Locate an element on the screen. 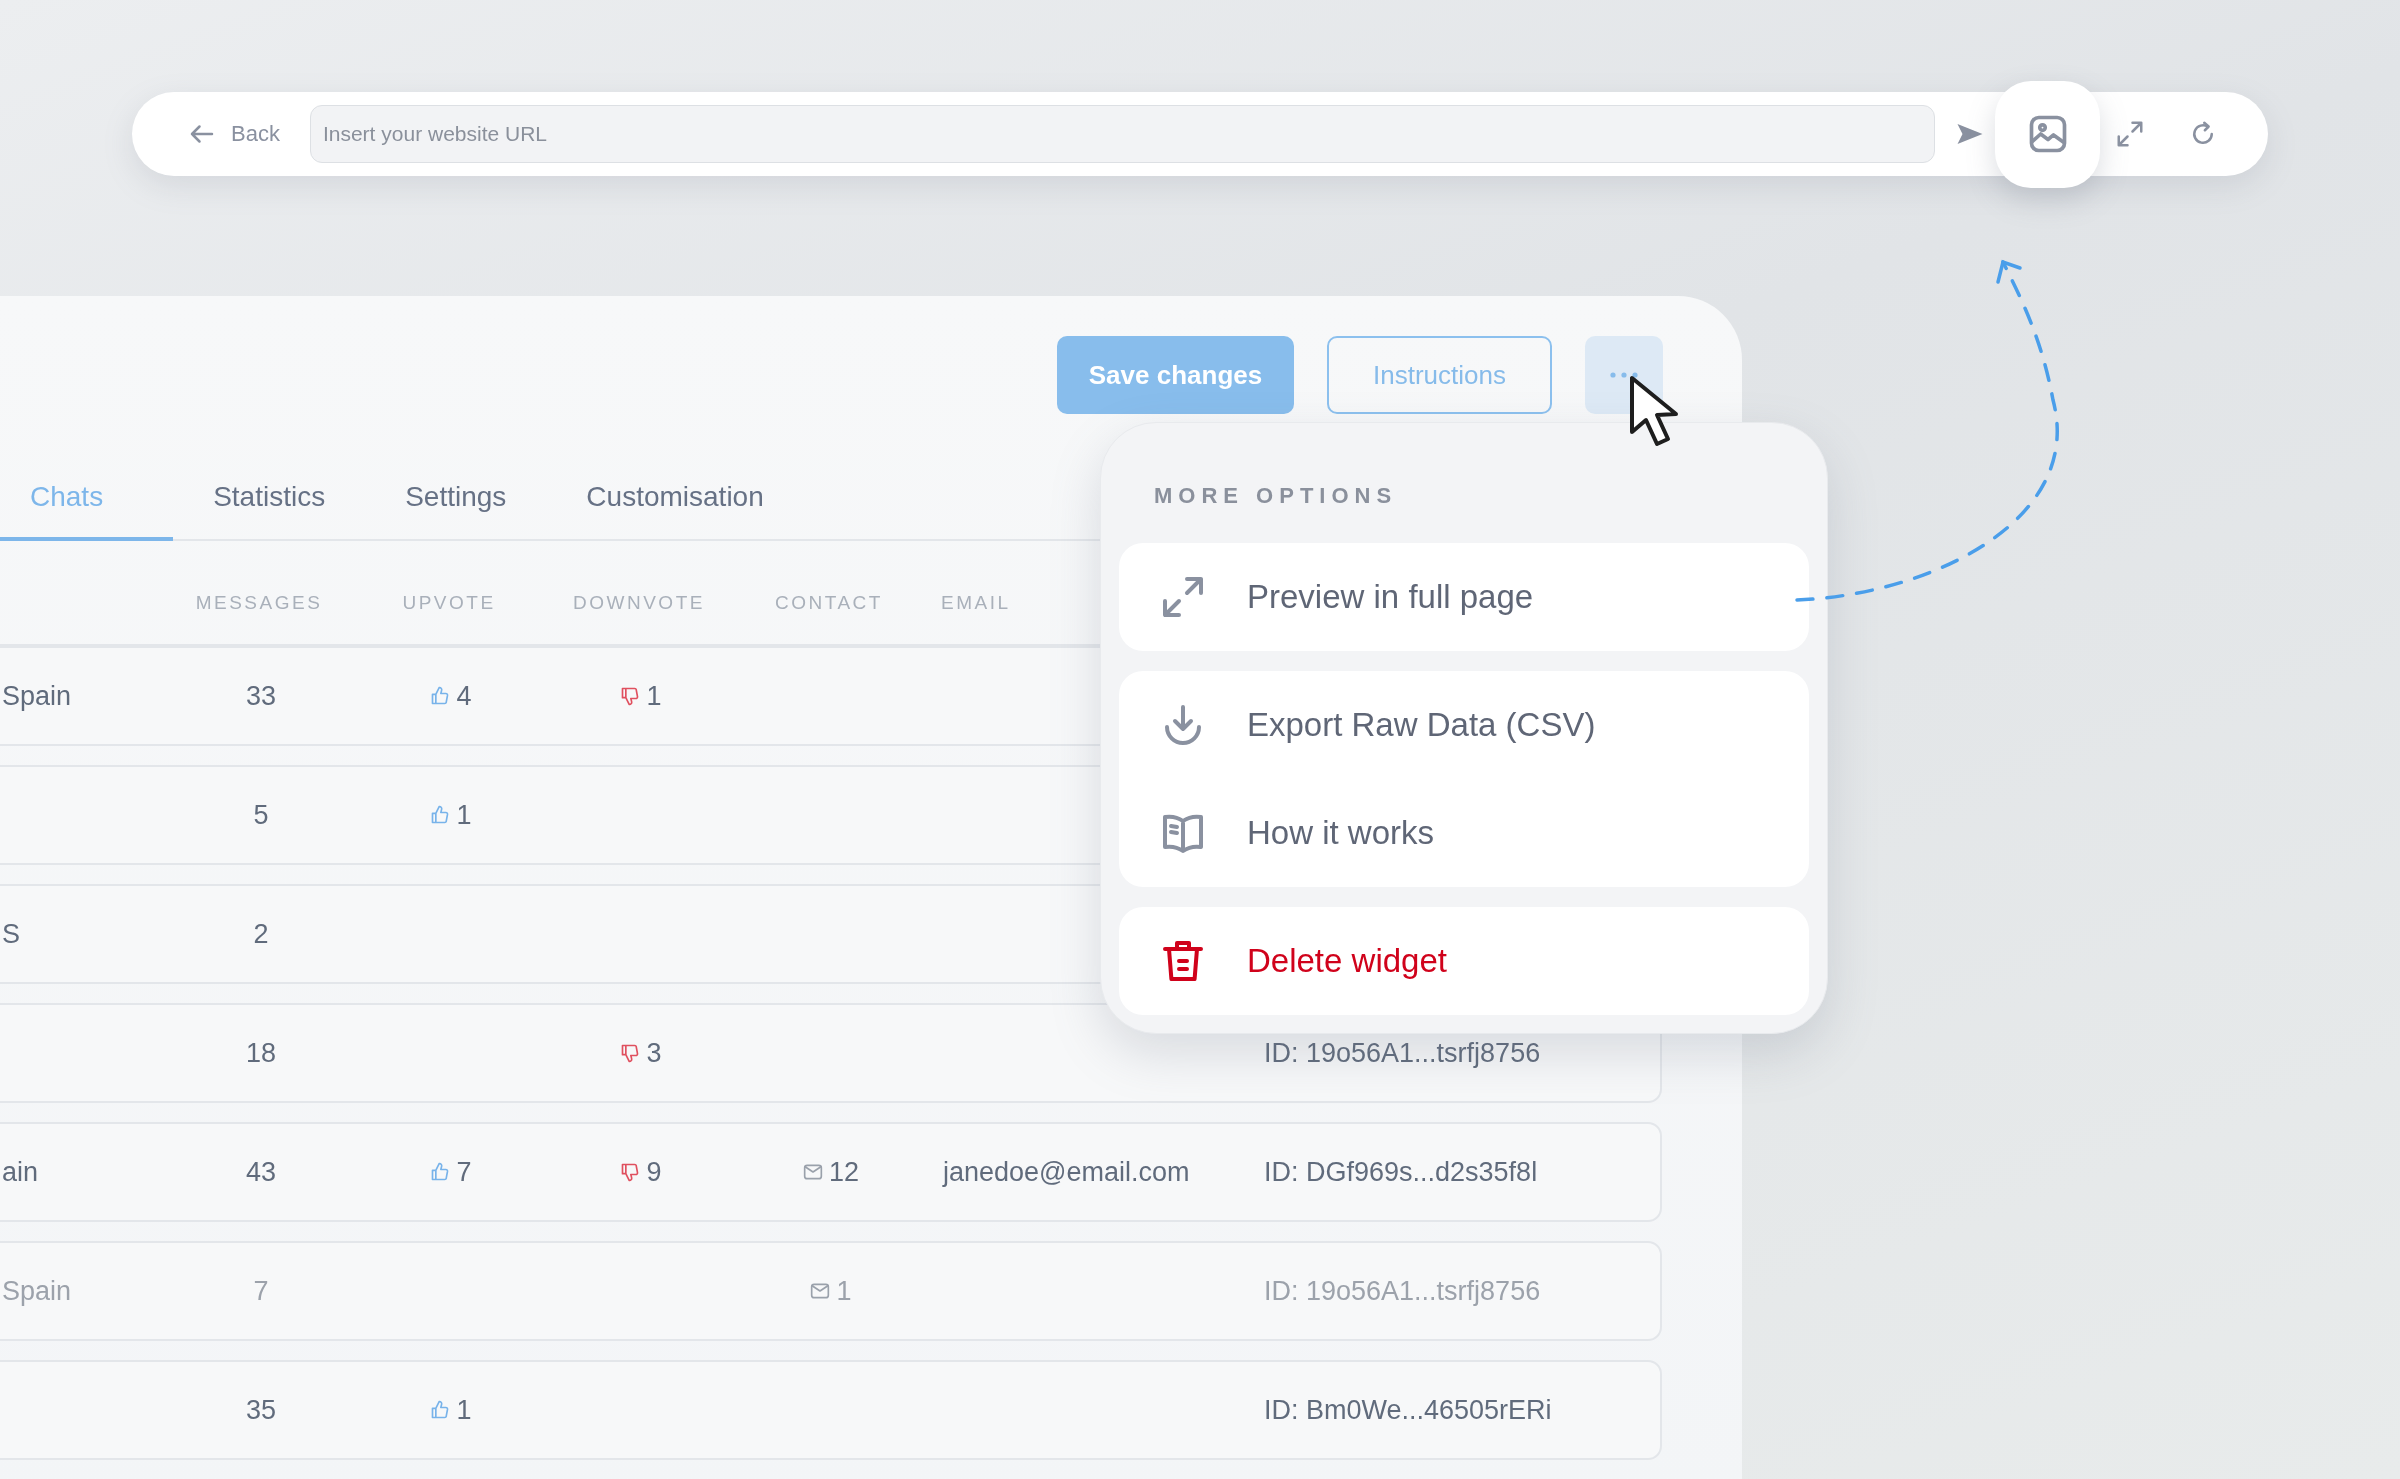  contact-count: 12 is located at coordinates (843, 1172).